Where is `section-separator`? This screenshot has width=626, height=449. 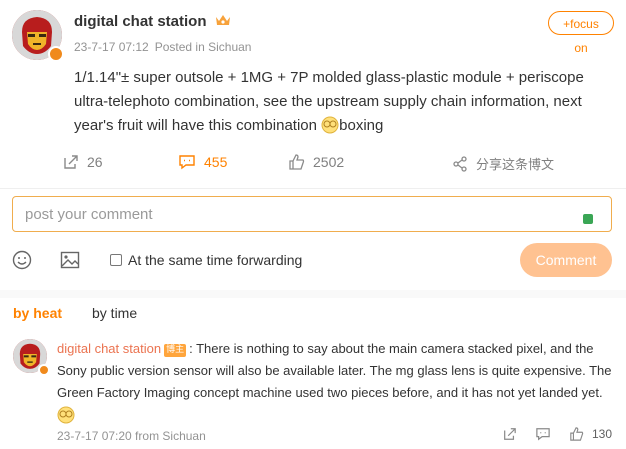 section-separator is located at coordinates (313, 294).